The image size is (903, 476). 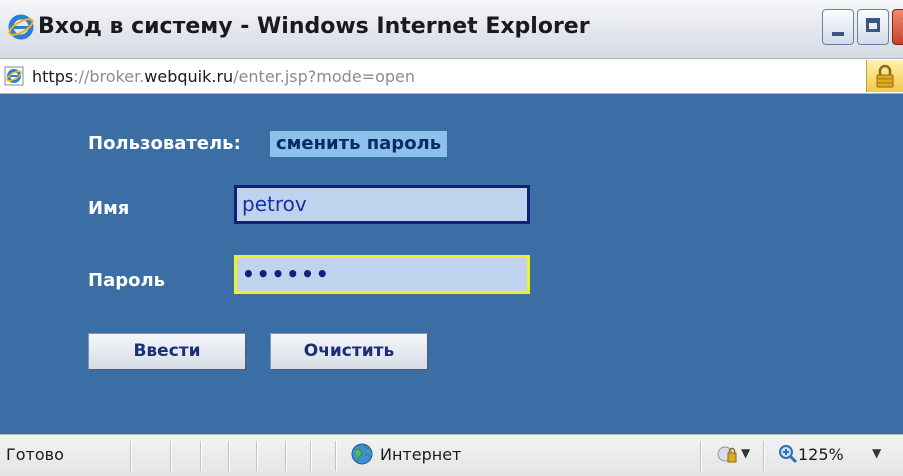 I want to click on page-ie-icon, so click(x=14, y=76).